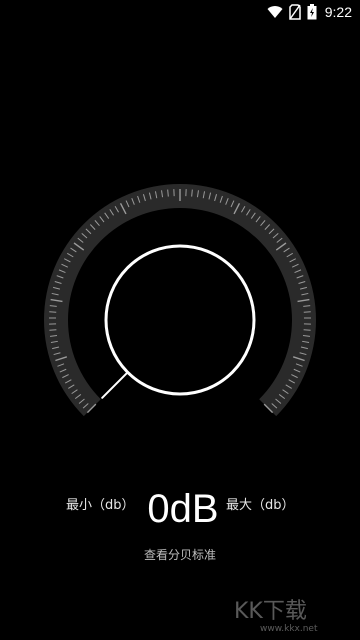 The height and width of the screenshot is (640, 360). What do you see at coordinates (260, 505) in the screenshot?
I see `max-label: 最大（db）` at bounding box center [260, 505].